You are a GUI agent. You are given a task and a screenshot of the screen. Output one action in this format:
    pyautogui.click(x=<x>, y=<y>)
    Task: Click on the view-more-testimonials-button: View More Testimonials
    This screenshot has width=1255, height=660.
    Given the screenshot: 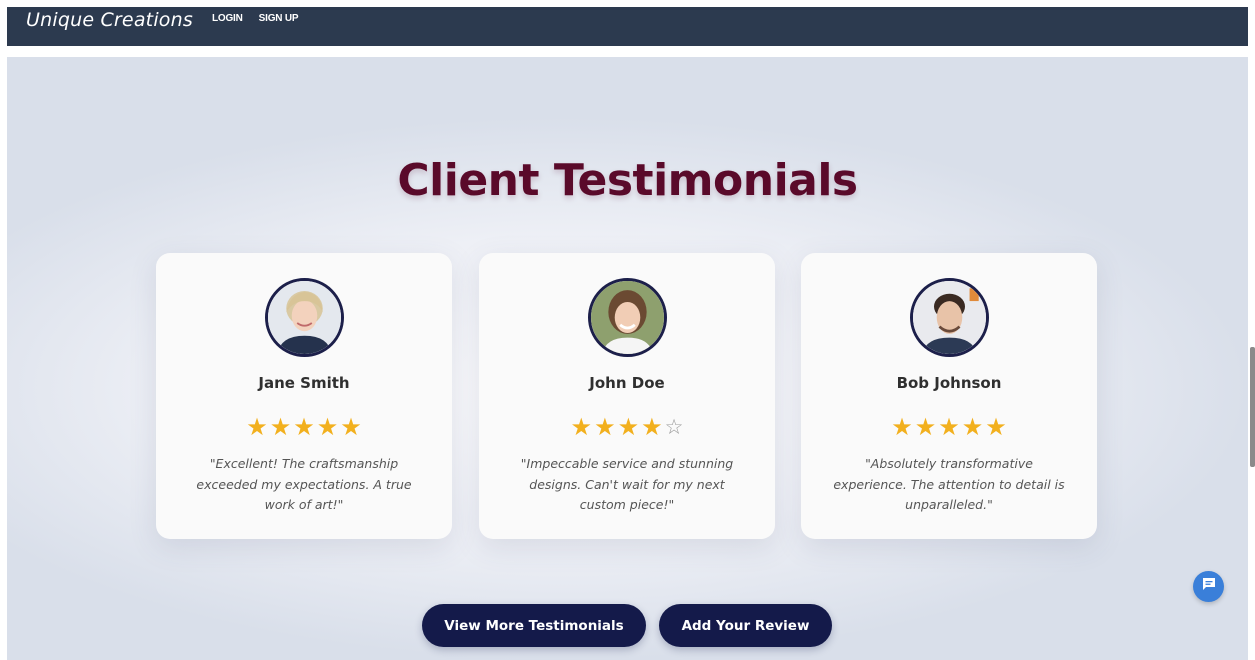 What is the action you would take?
    pyautogui.click(x=534, y=625)
    